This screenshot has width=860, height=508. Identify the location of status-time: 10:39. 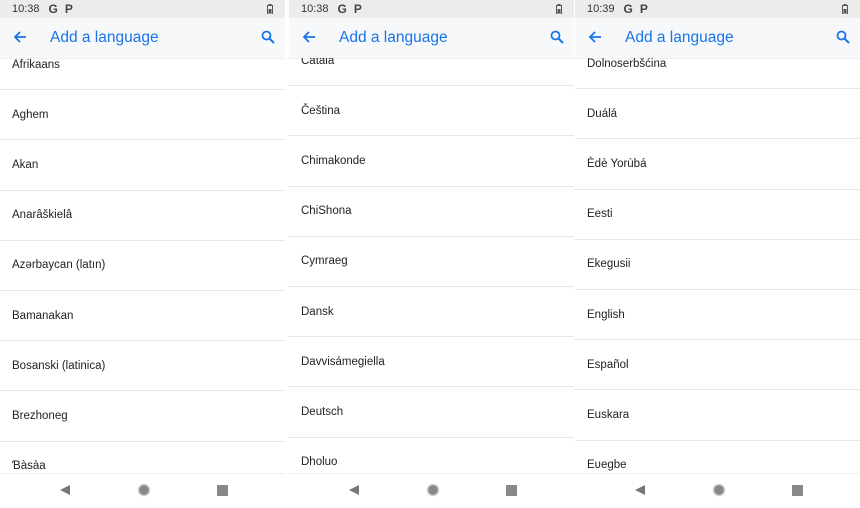
(601, 9).